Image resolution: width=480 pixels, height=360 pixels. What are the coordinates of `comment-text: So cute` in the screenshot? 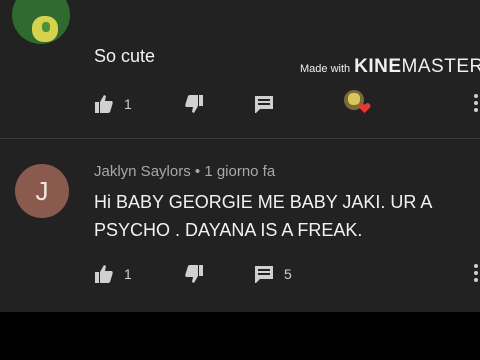 It's located at (125, 56).